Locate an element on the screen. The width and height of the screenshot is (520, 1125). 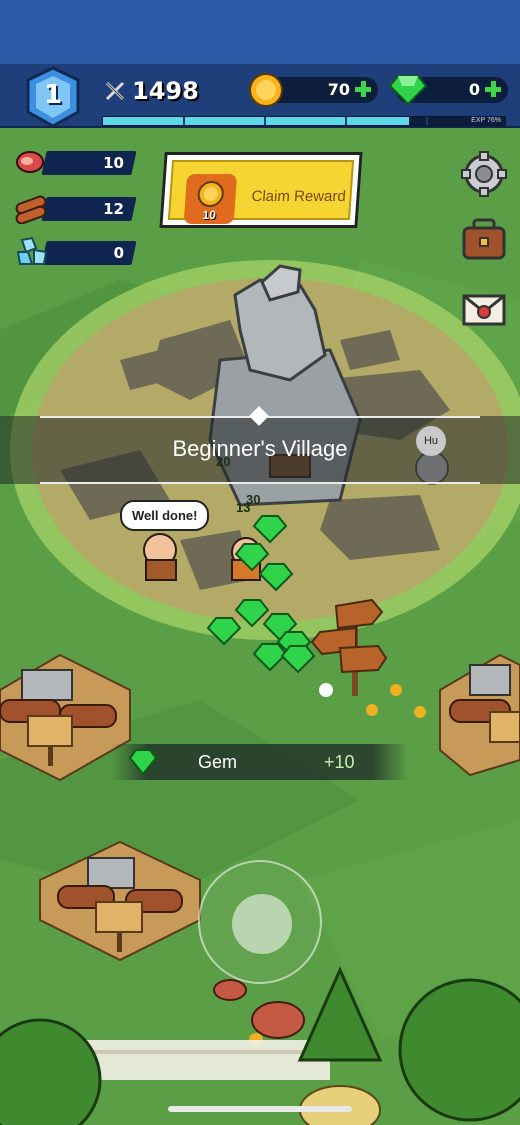
npc-name-tag: Hu is located at coordinates (431, 441).